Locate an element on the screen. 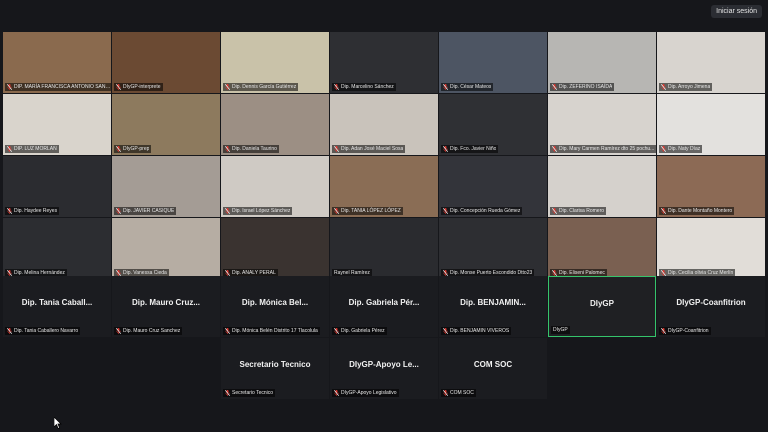  participant-name-label: DIyGP is located at coordinates (560, 330).